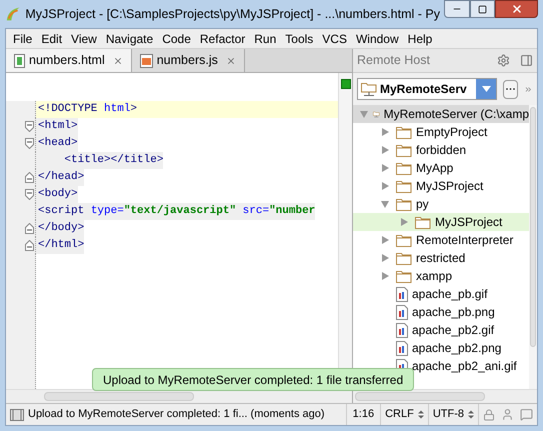 The image size is (543, 431). What do you see at coordinates (399, 414) in the screenshot?
I see `line-separator-value: CRLF` at bounding box center [399, 414].